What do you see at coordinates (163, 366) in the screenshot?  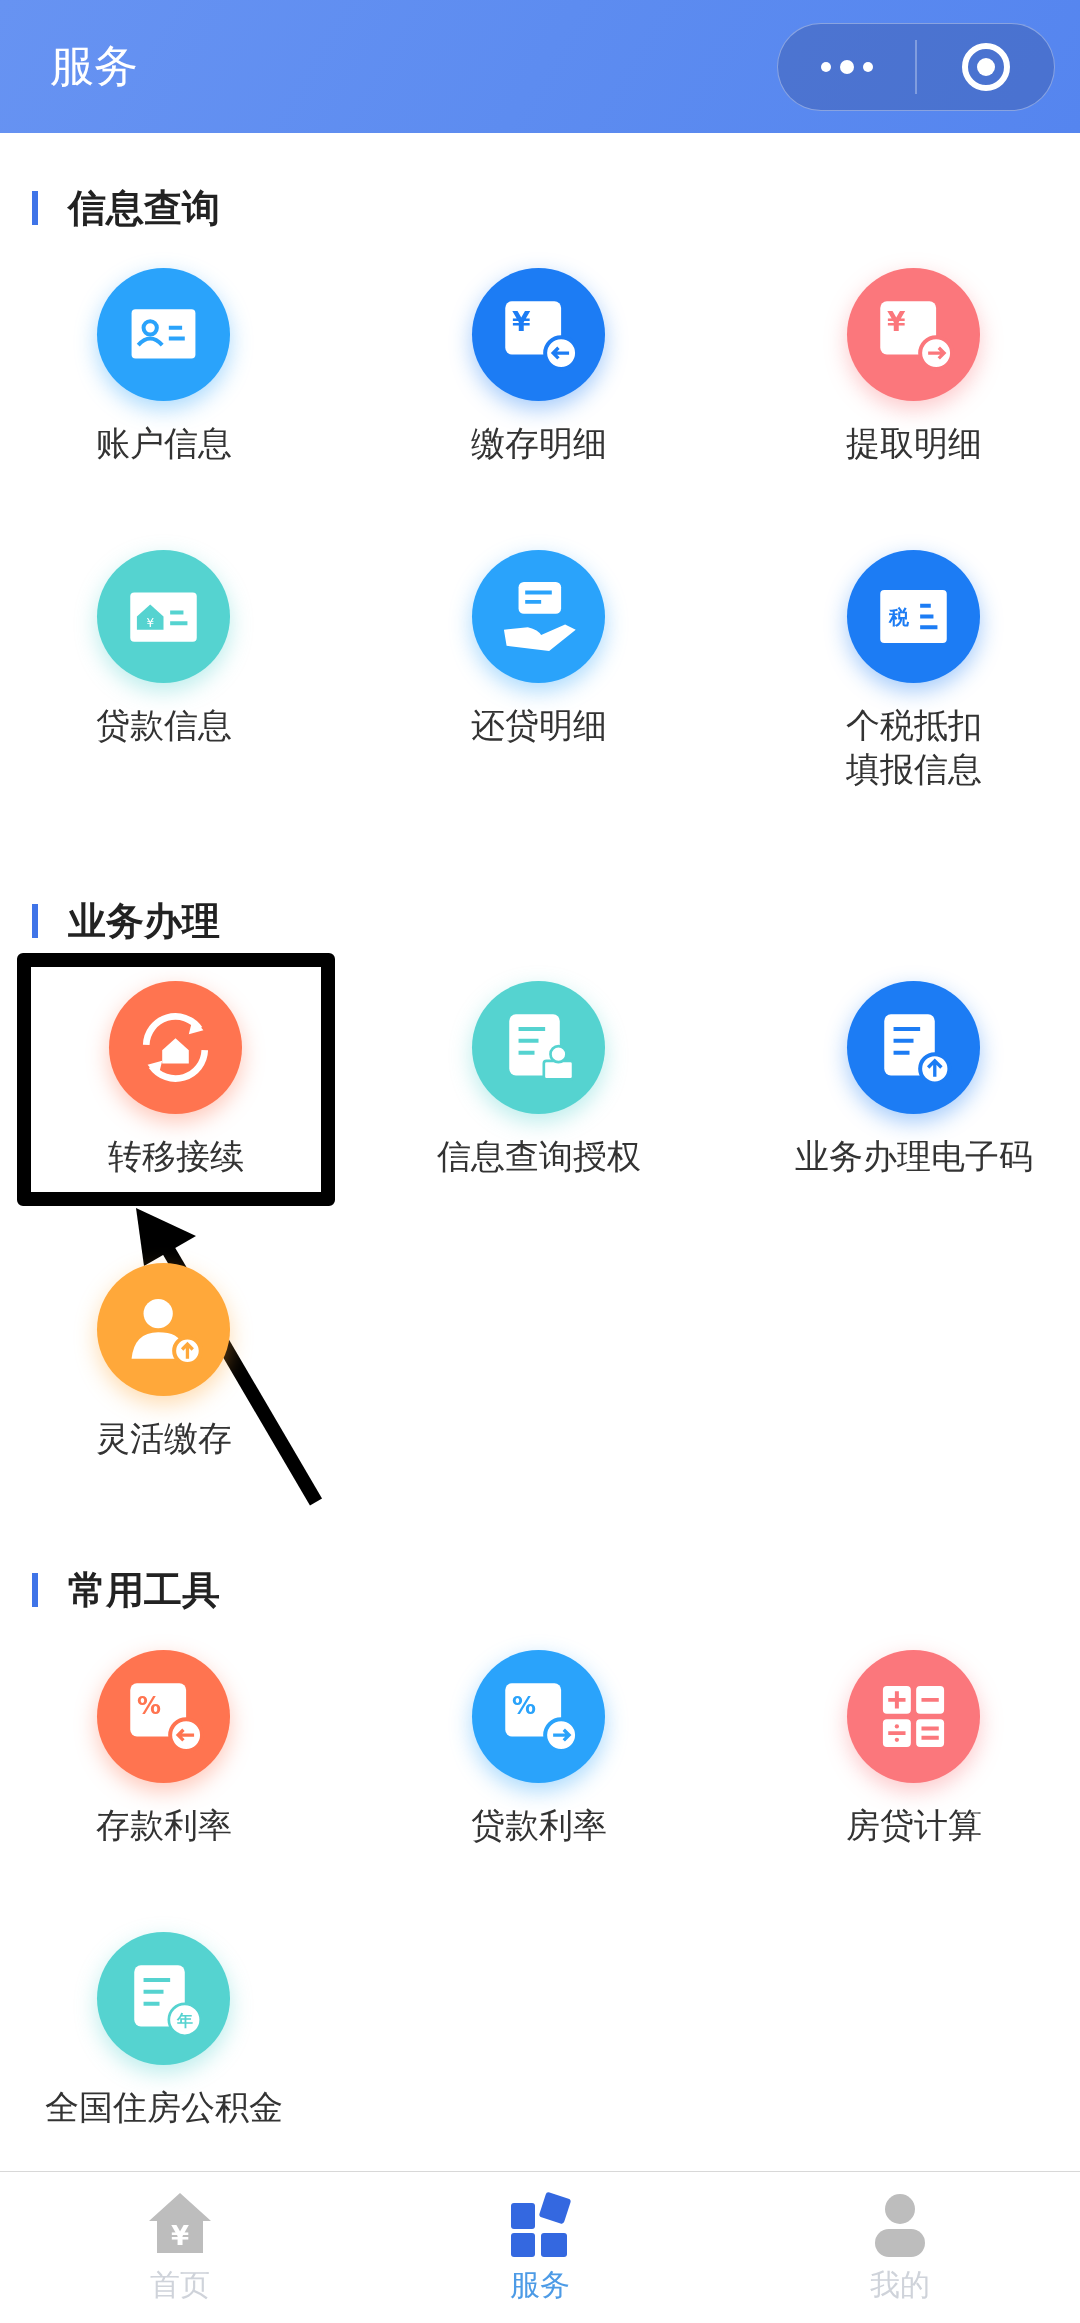 I see `service-item: 账户信息` at bounding box center [163, 366].